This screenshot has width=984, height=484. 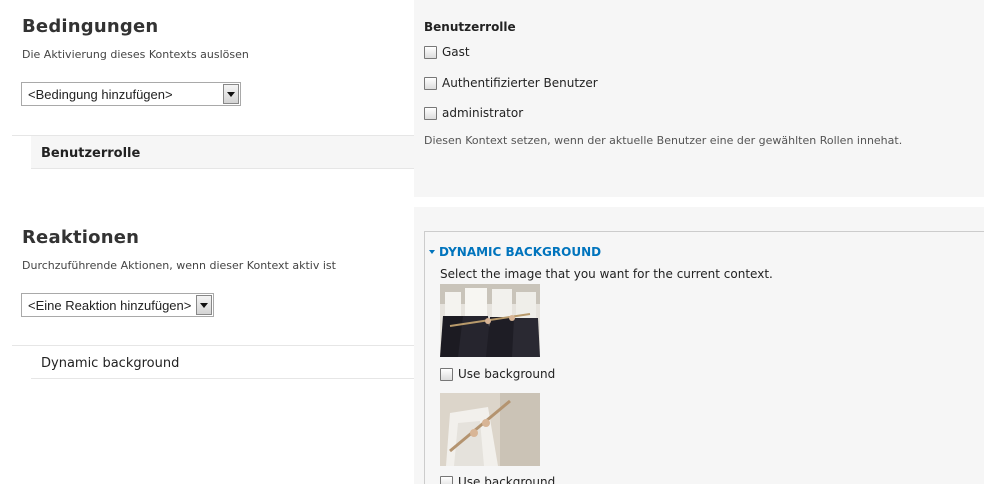 What do you see at coordinates (456, 52) in the screenshot?
I see `role-option-label: Gast` at bounding box center [456, 52].